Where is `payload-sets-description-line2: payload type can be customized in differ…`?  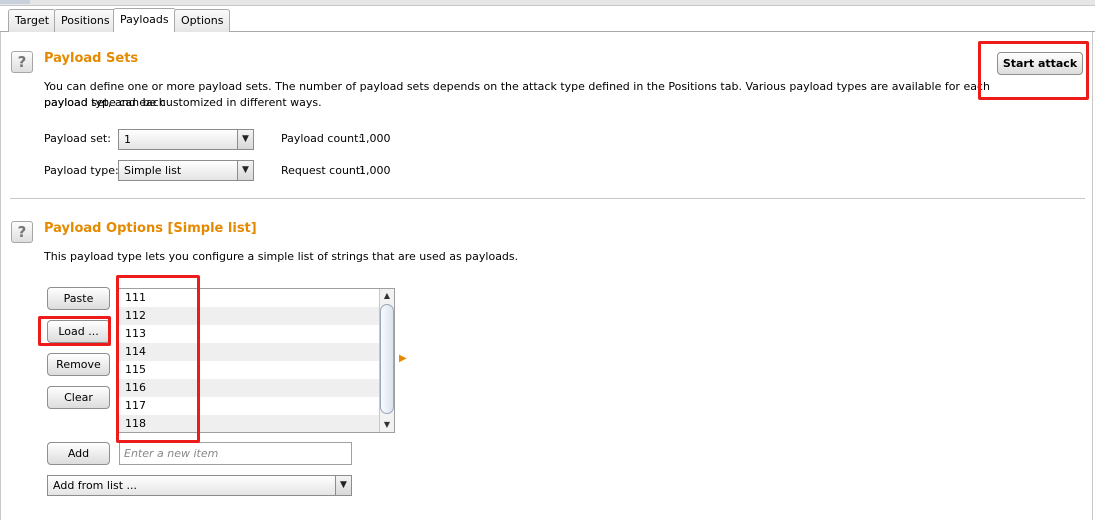 payload-sets-description-line2: payload type can be customized in differ… is located at coordinates (183, 102).